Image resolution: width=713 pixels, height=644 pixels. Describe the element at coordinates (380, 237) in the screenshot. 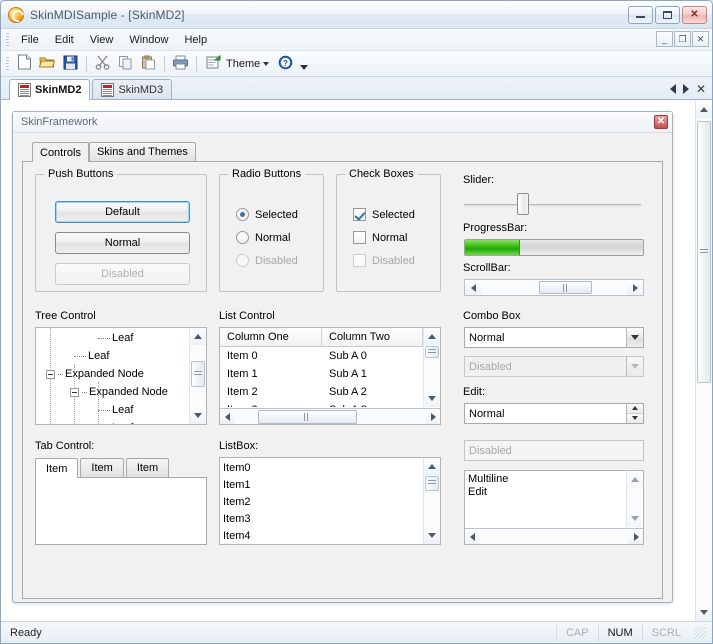

I see `checkbox-normal: Normal` at that location.